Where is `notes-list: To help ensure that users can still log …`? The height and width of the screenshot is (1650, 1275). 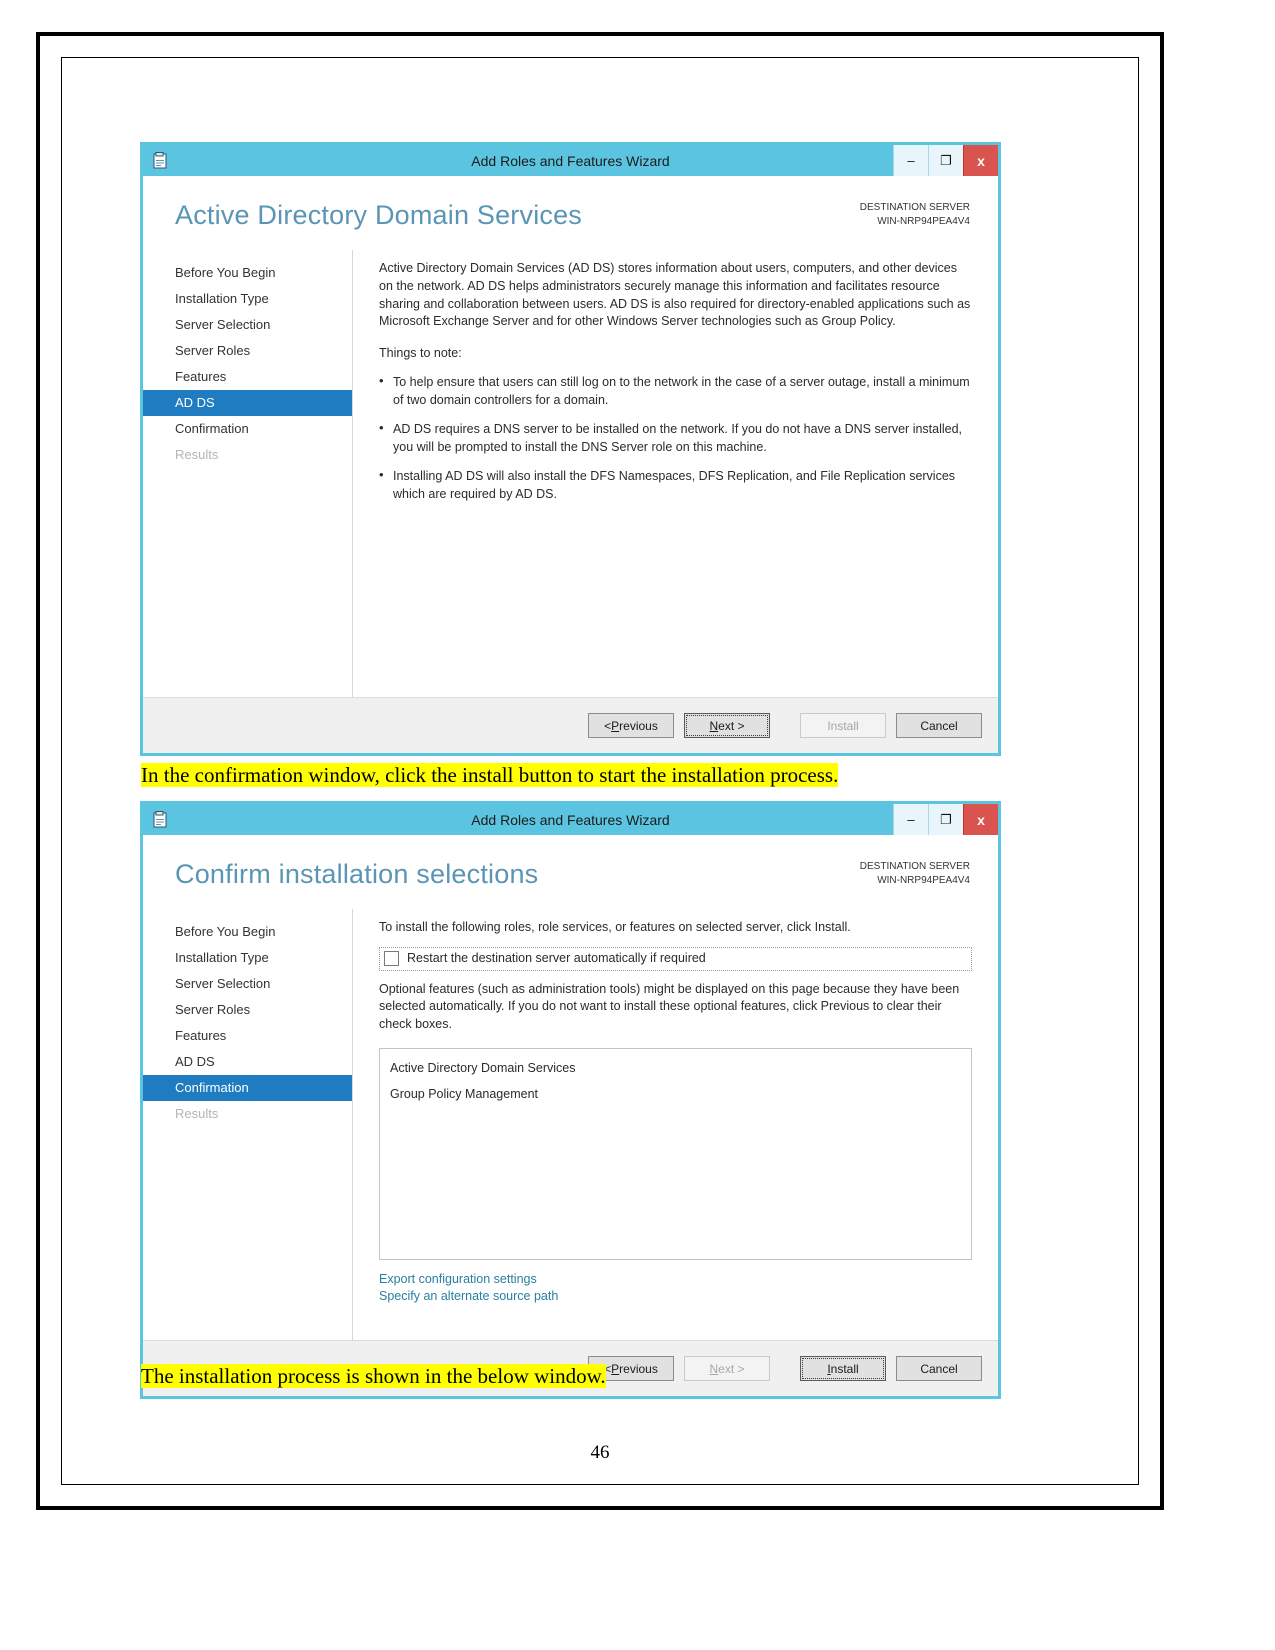 notes-list: To help ensure that users can still log … is located at coordinates (675, 438).